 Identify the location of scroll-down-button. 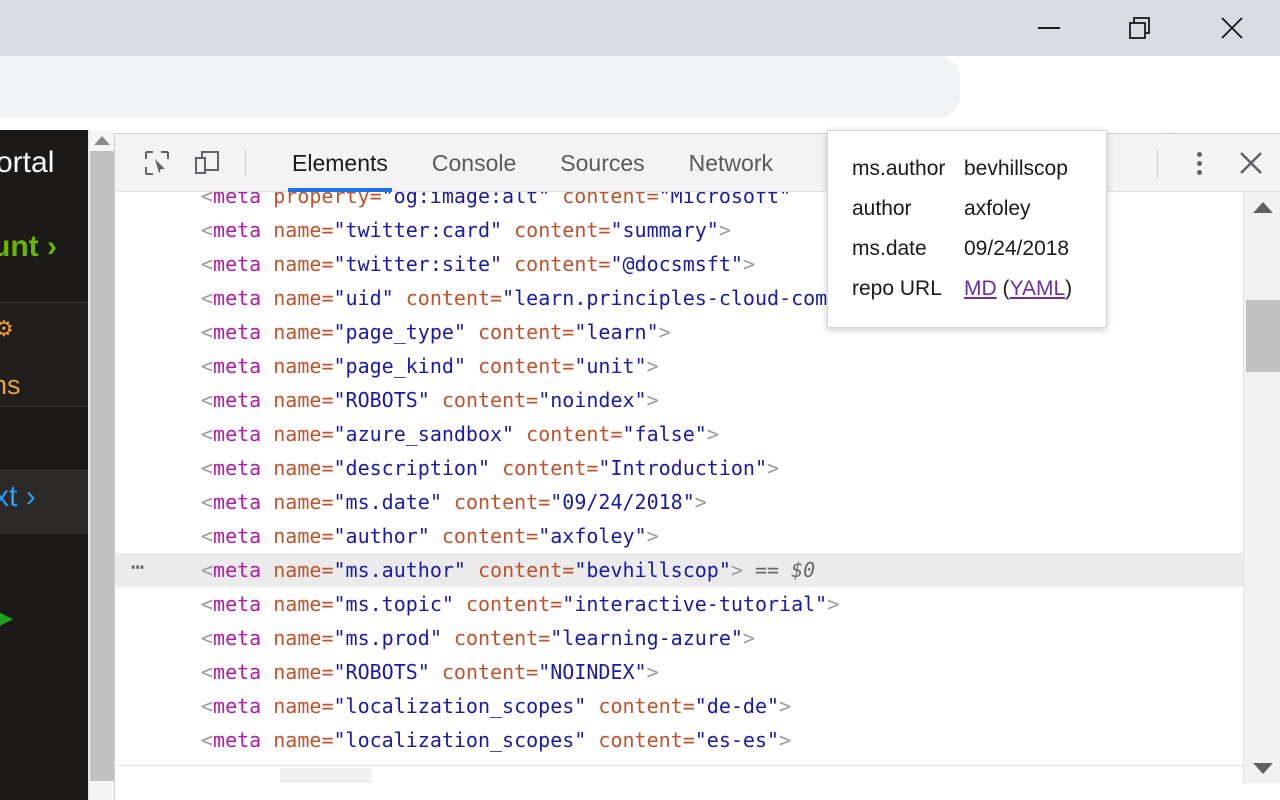
(1262, 768).